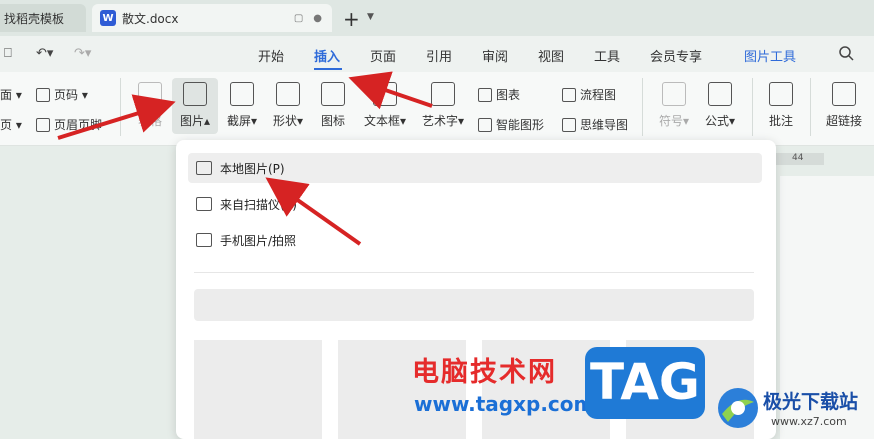  I want to click on screenshot-label: 截屏, so click(238, 121).